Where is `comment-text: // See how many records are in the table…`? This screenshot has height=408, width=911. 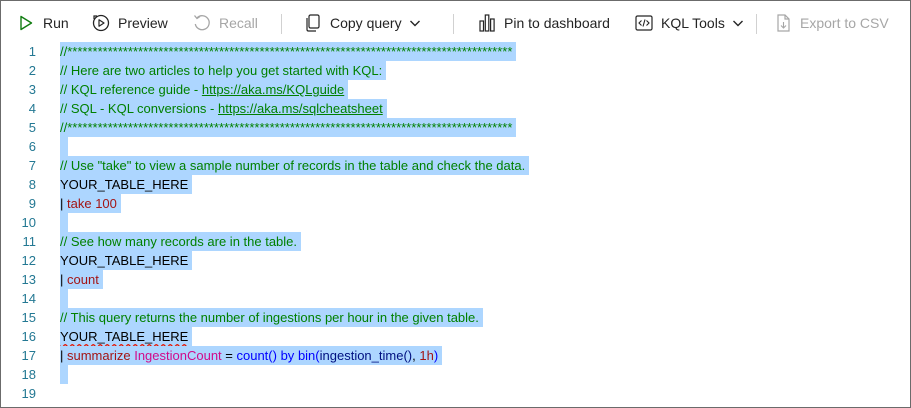 comment-text: // See how many records are in the table… is located at coordinates (179, 241).